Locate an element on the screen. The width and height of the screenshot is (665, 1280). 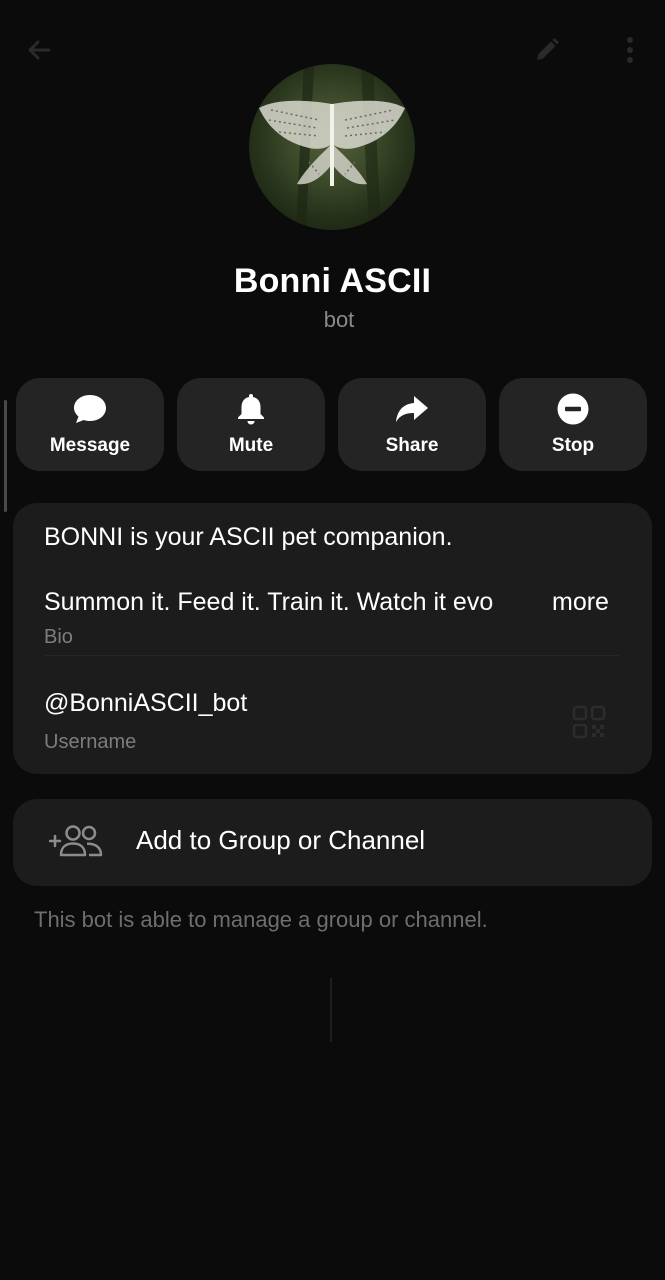
add-to-group-label: Add to Group or Channel is located at coordinates (281, 840).